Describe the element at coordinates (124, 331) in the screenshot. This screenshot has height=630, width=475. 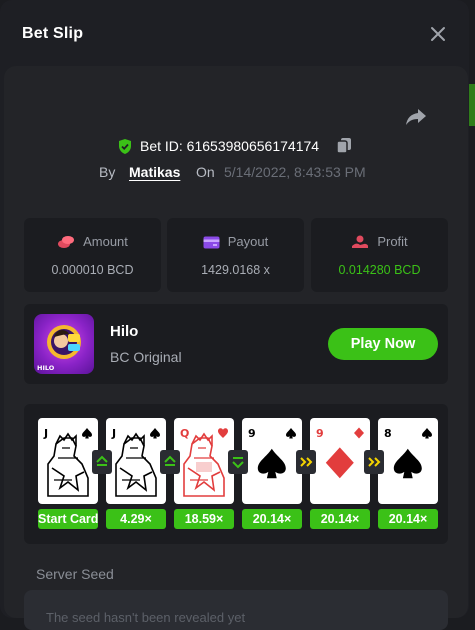
I see `game-name: Hilo` at that location.